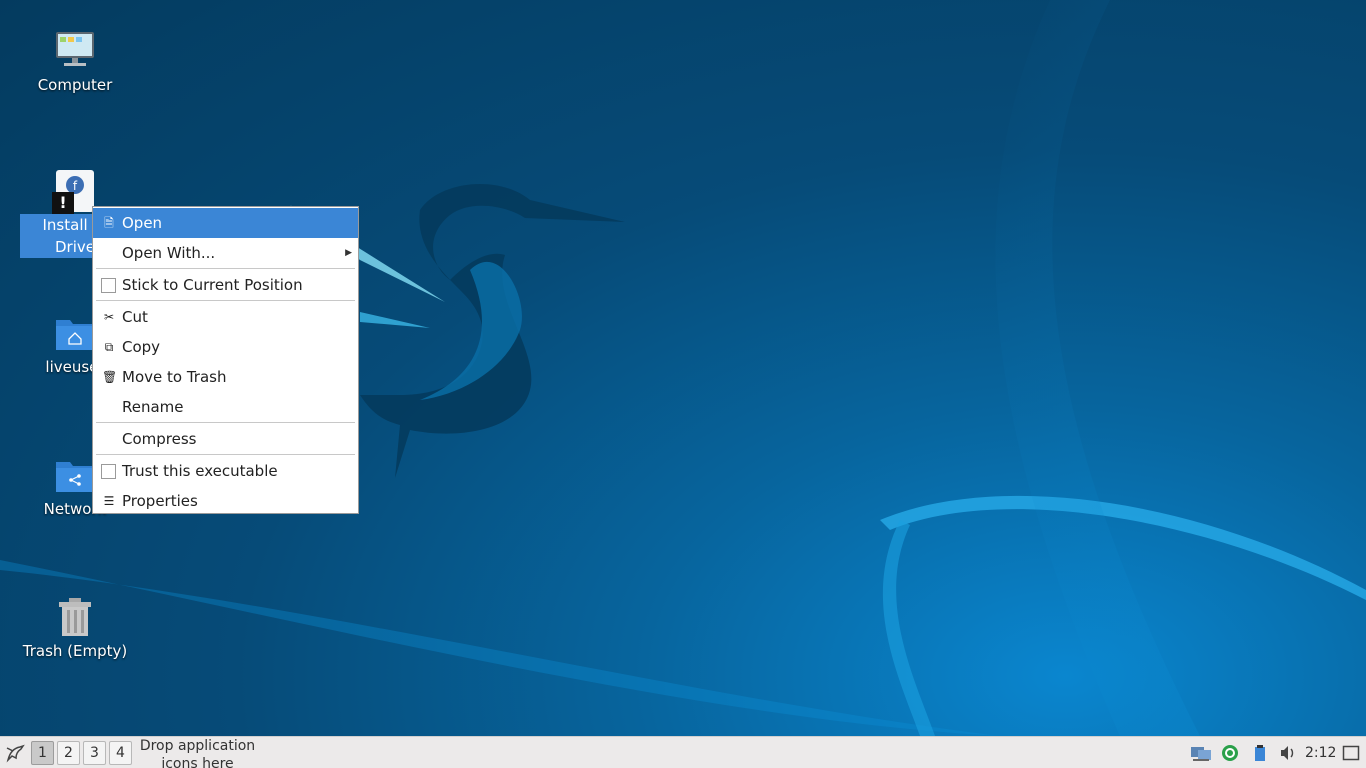 This screenshot has height=768, width=1366. What do you see at coordinates (75, 333) in the screenshot?
I see `home-folder-icon` at bounding box center [75, 333].